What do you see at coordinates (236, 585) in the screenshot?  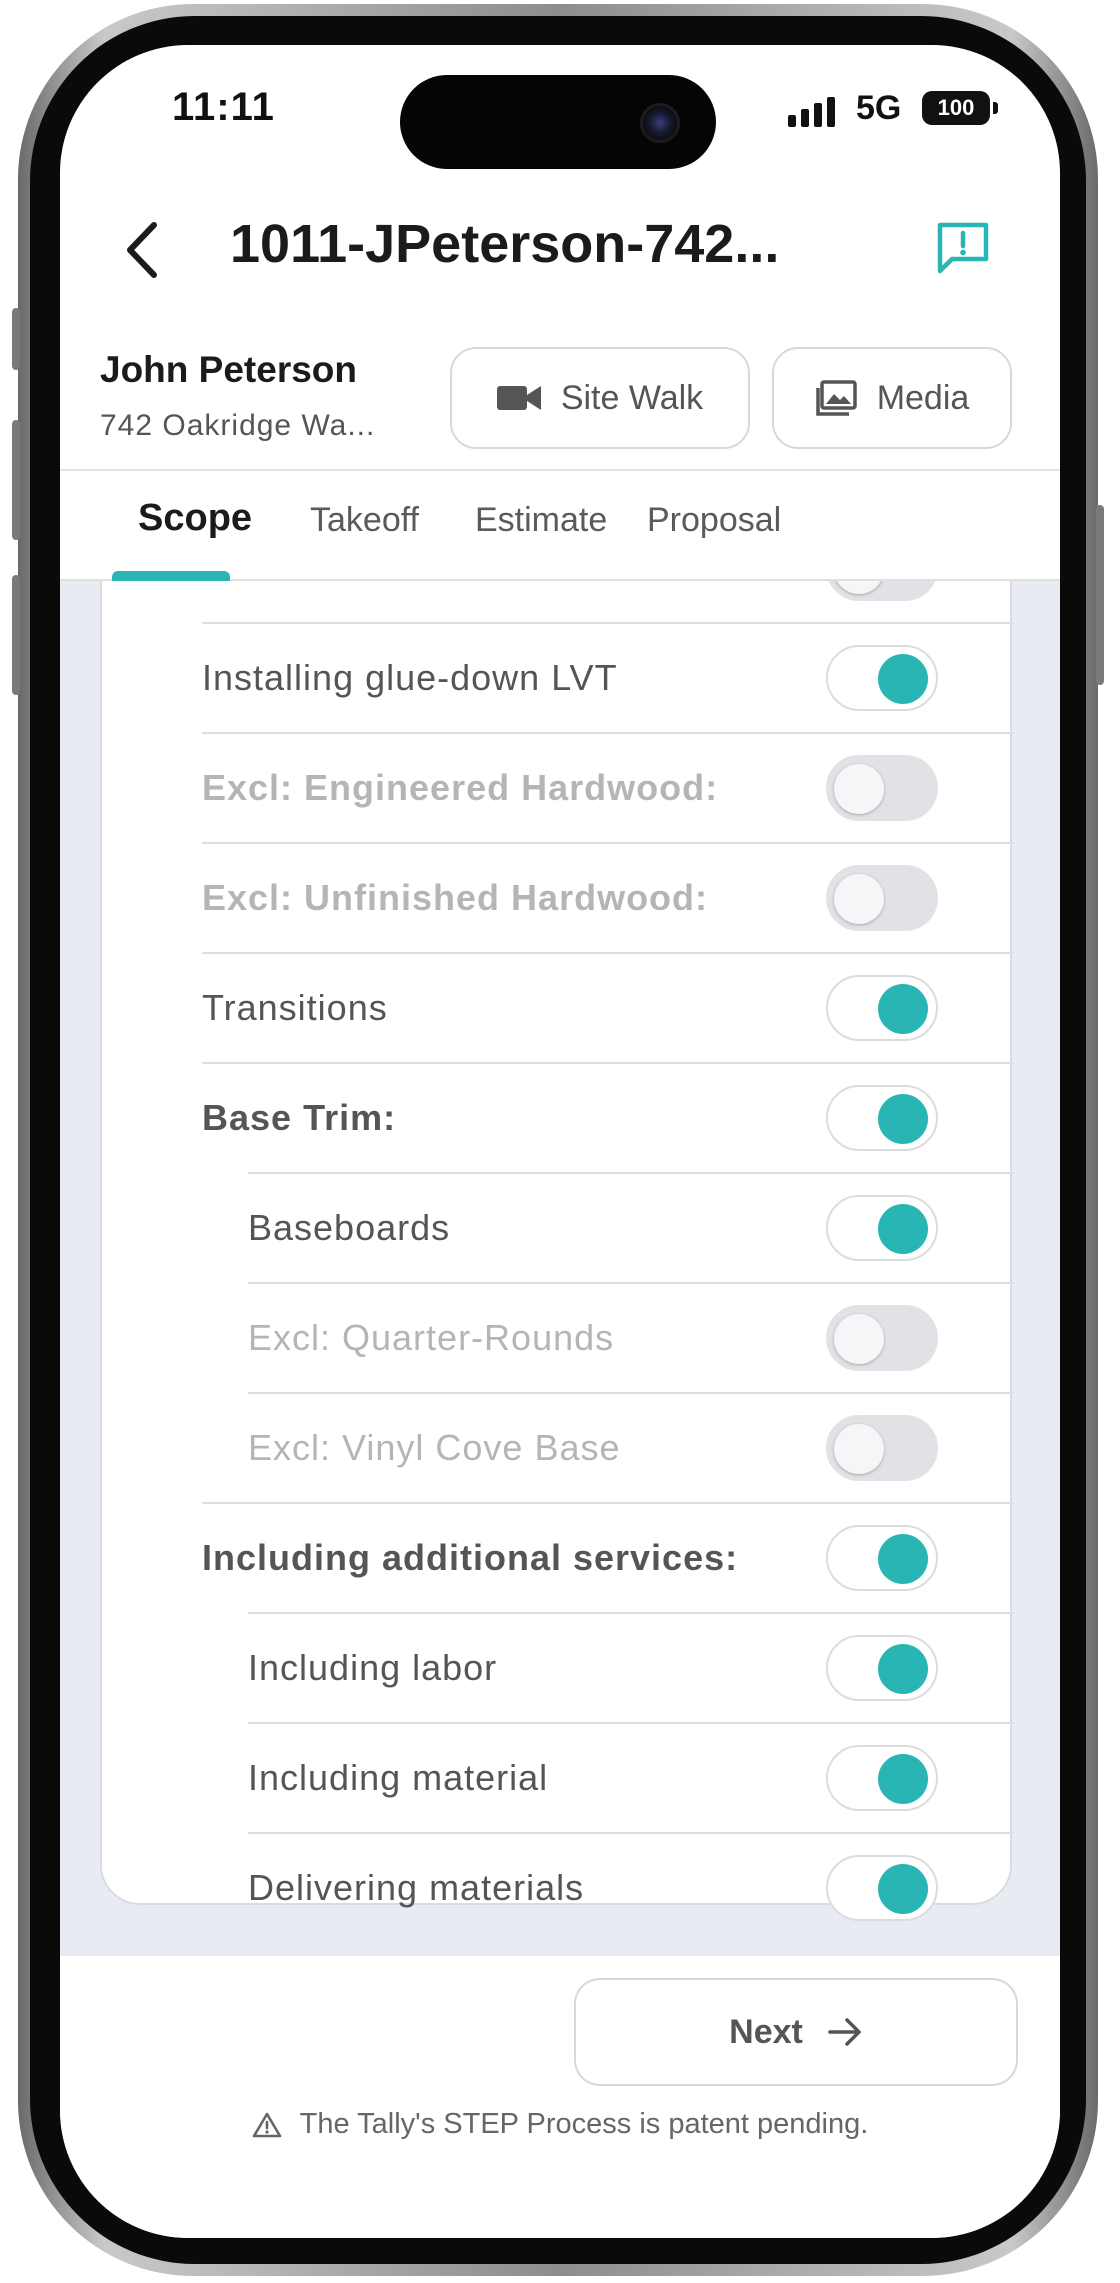 I see `scope-item-label: LVP` at bounding box center [236, 585].